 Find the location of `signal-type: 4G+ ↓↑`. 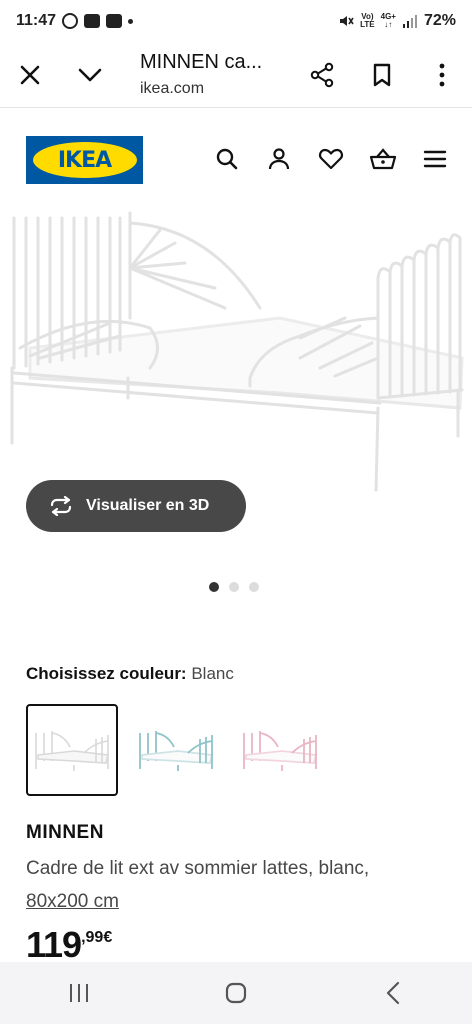

signal-type: 4G+ ↓↑ is located at coordinates (388, 20).